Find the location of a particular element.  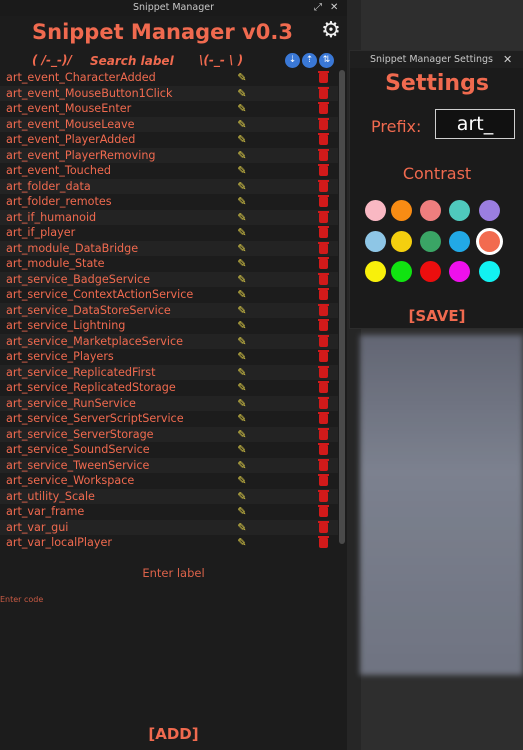

sort-descending-icon: ⇡ is located at coordinates (309, 60).